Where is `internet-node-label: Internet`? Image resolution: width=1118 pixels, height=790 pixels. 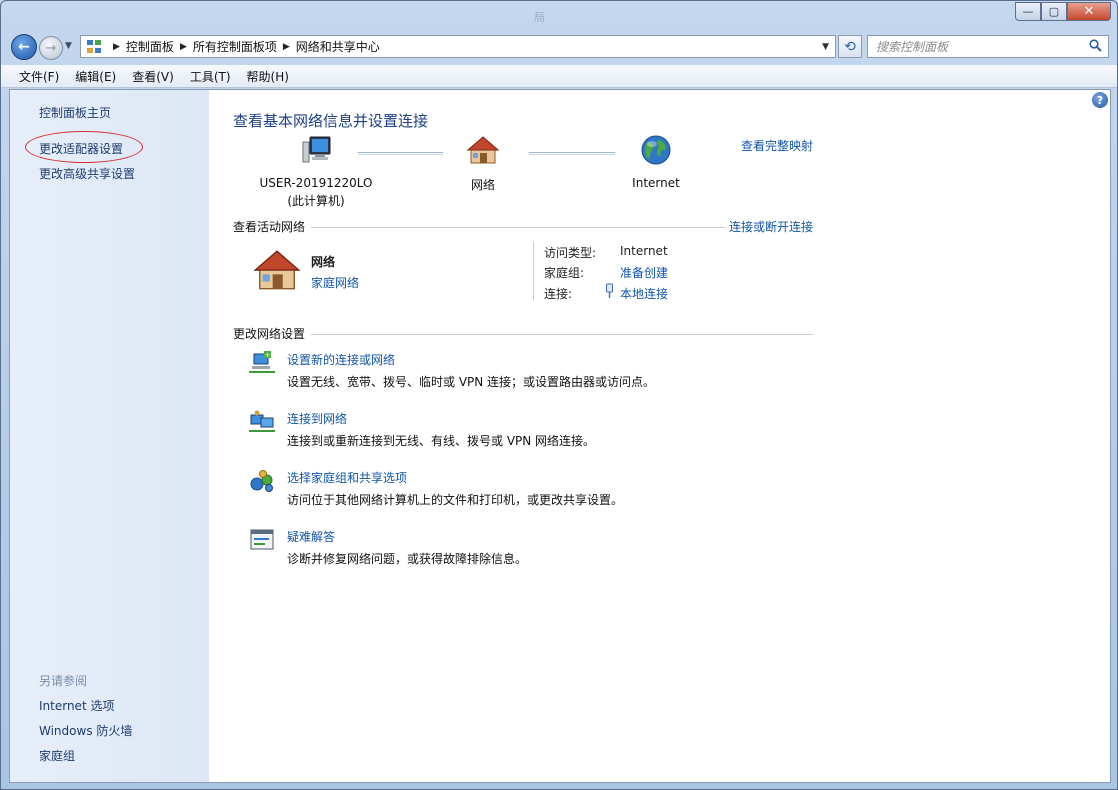
internet-node-label: Internet is located at coordinates (656, 183).